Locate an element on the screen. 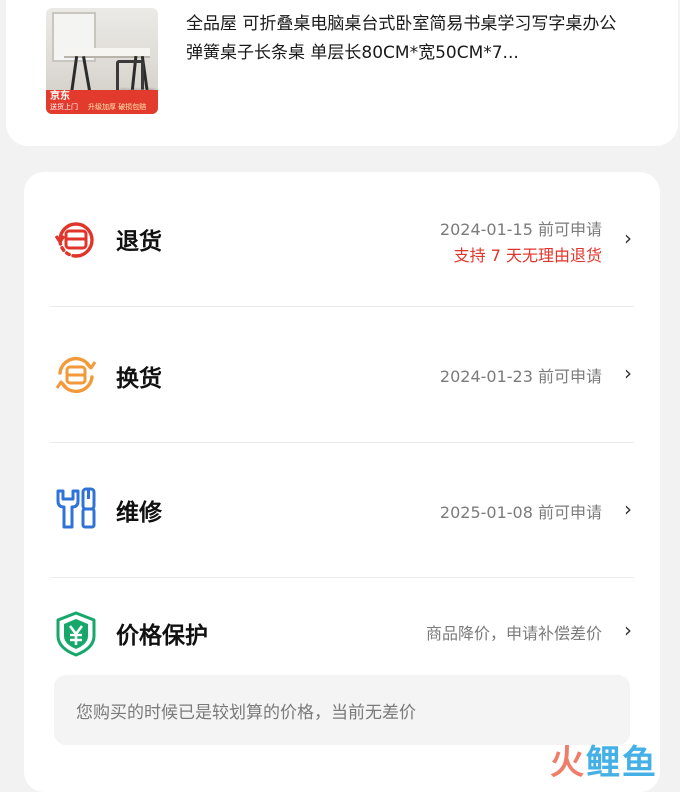 The height and width of the screenshot is (792, 680). watermark-logo: 火鲤鱼 is located at coordinates (604, 759).